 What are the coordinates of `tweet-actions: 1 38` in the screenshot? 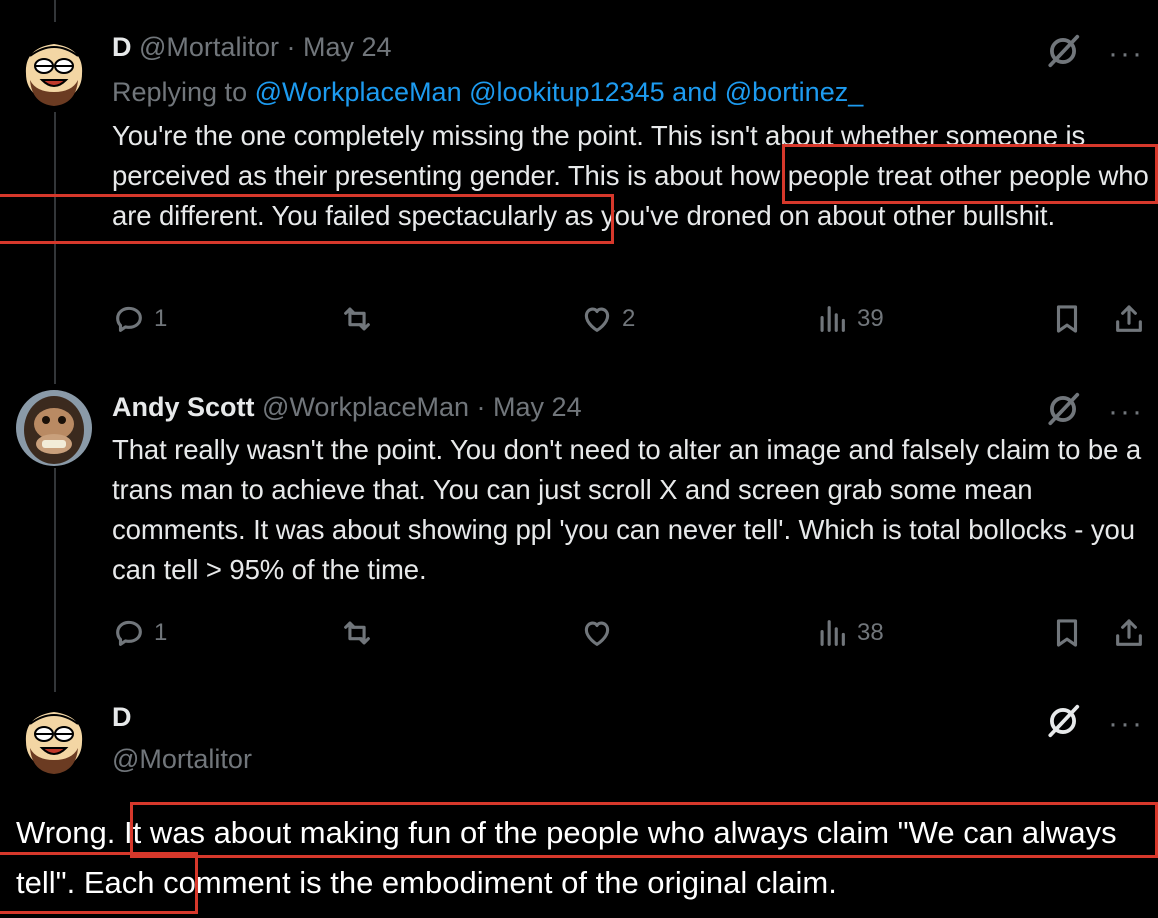 It's located at (635, 636).